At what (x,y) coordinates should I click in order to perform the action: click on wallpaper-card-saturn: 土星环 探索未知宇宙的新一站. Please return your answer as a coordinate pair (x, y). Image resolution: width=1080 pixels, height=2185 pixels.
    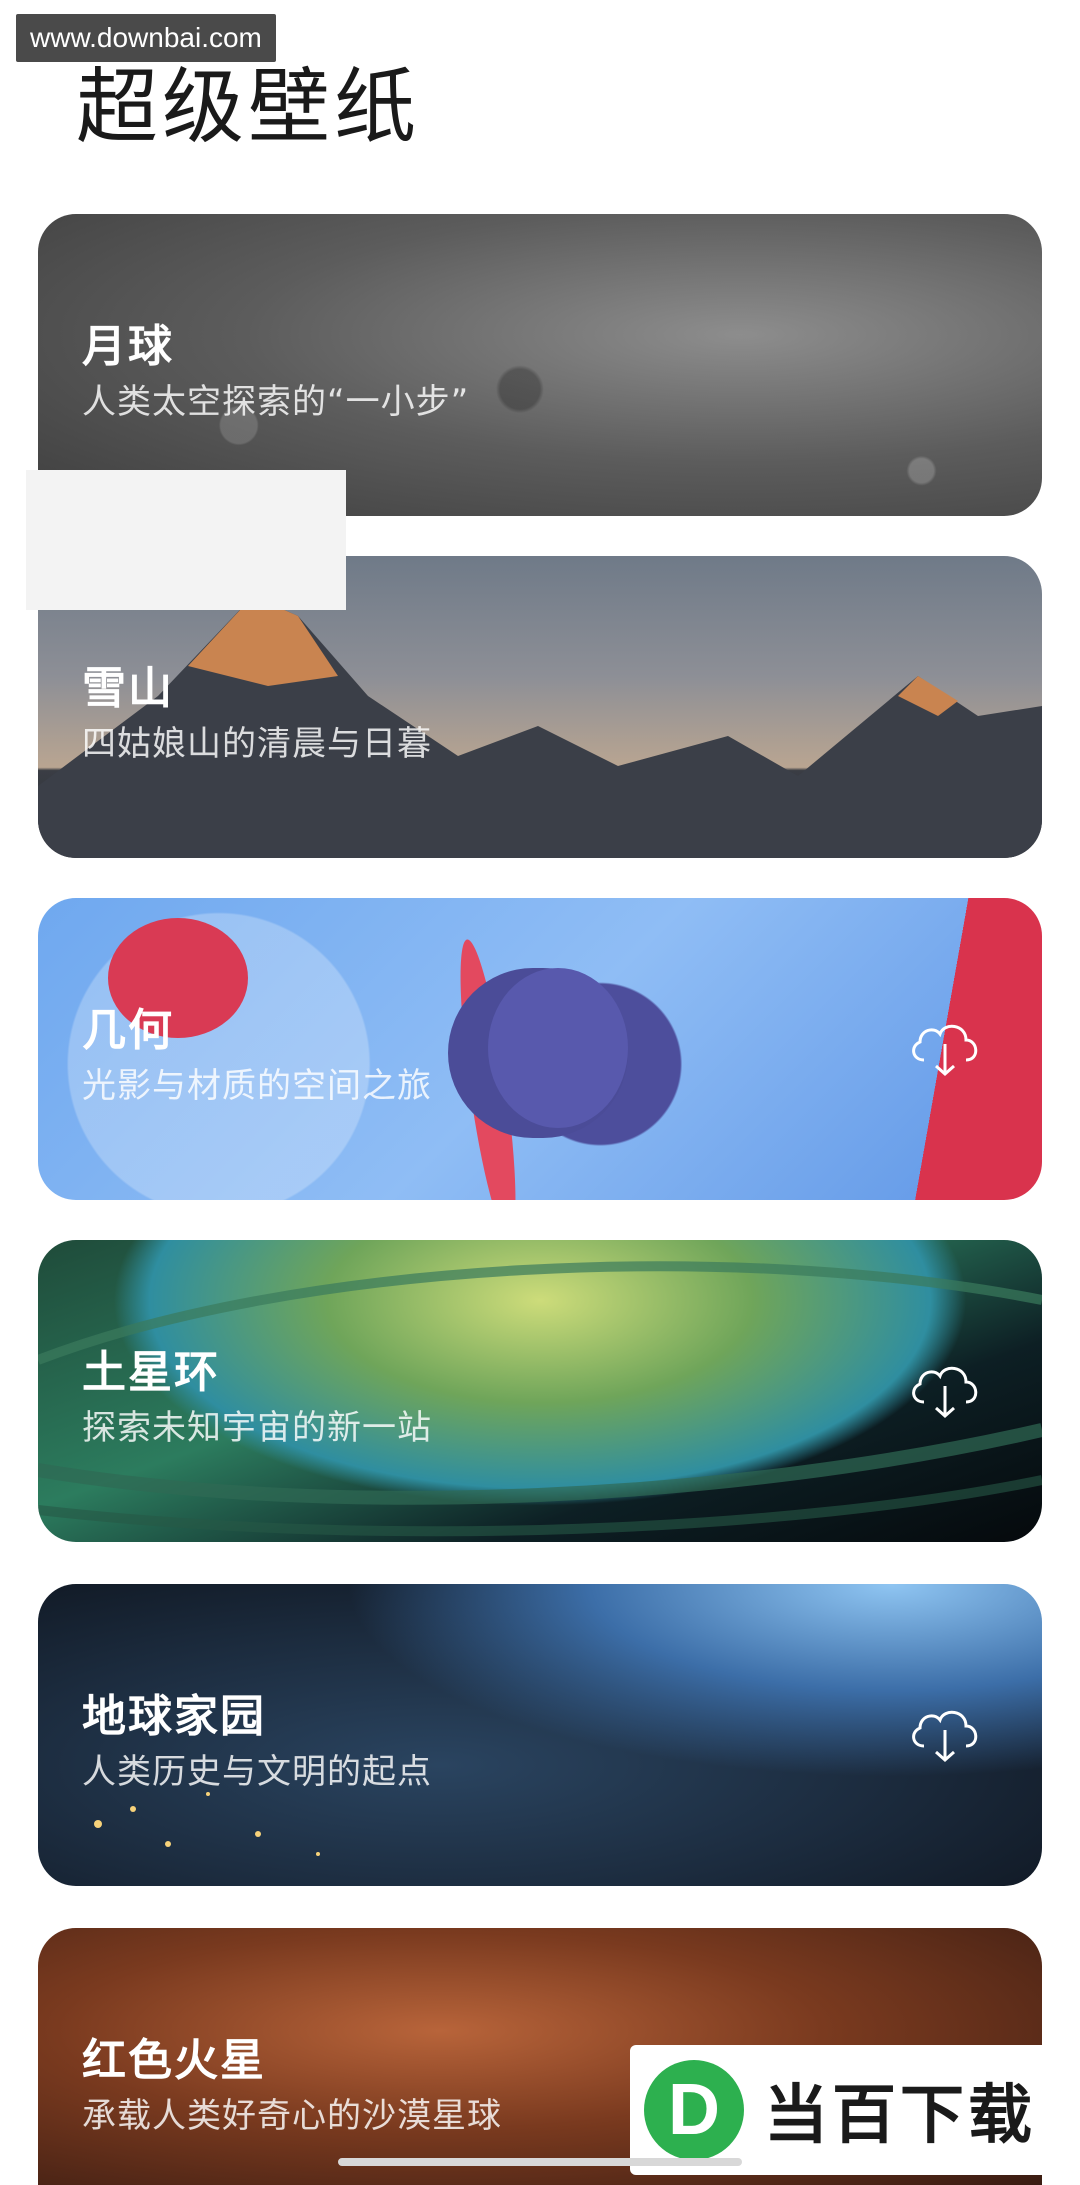
    Looking at the image, I should click on (540, 1391).